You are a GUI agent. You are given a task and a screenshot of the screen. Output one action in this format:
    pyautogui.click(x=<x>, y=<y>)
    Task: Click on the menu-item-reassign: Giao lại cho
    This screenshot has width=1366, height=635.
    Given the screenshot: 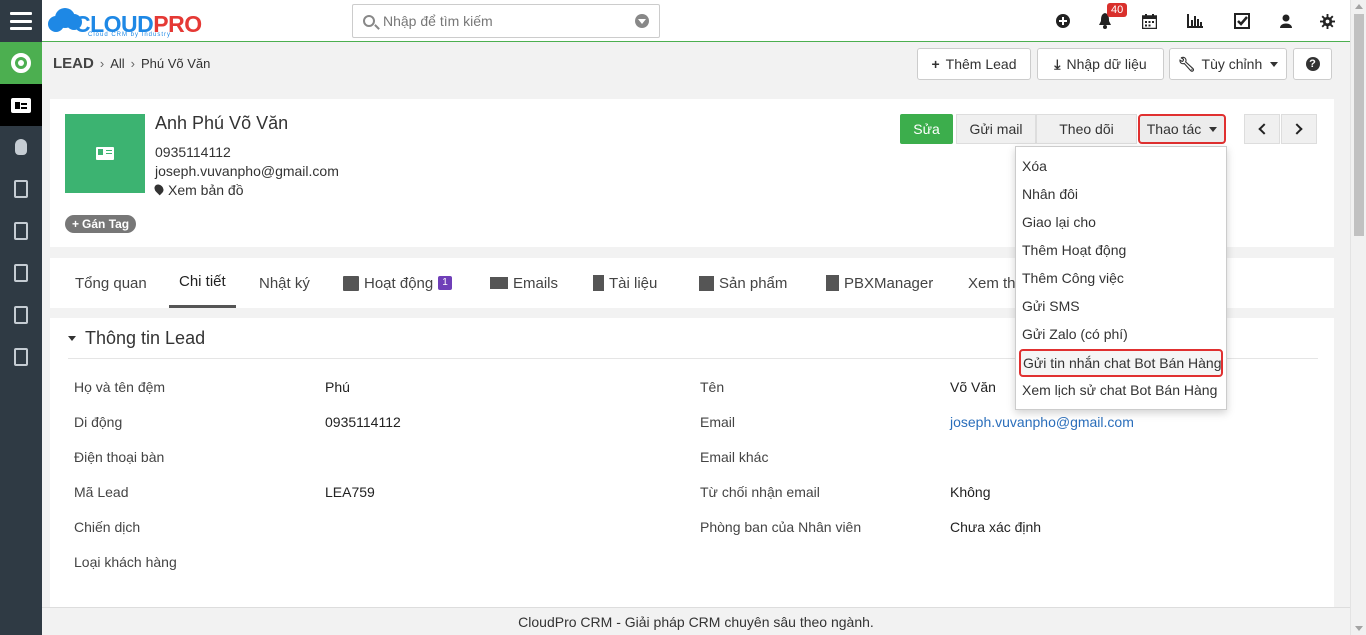 What is the action you would take?
    pyautogui.click(x=1121, y=222)
    